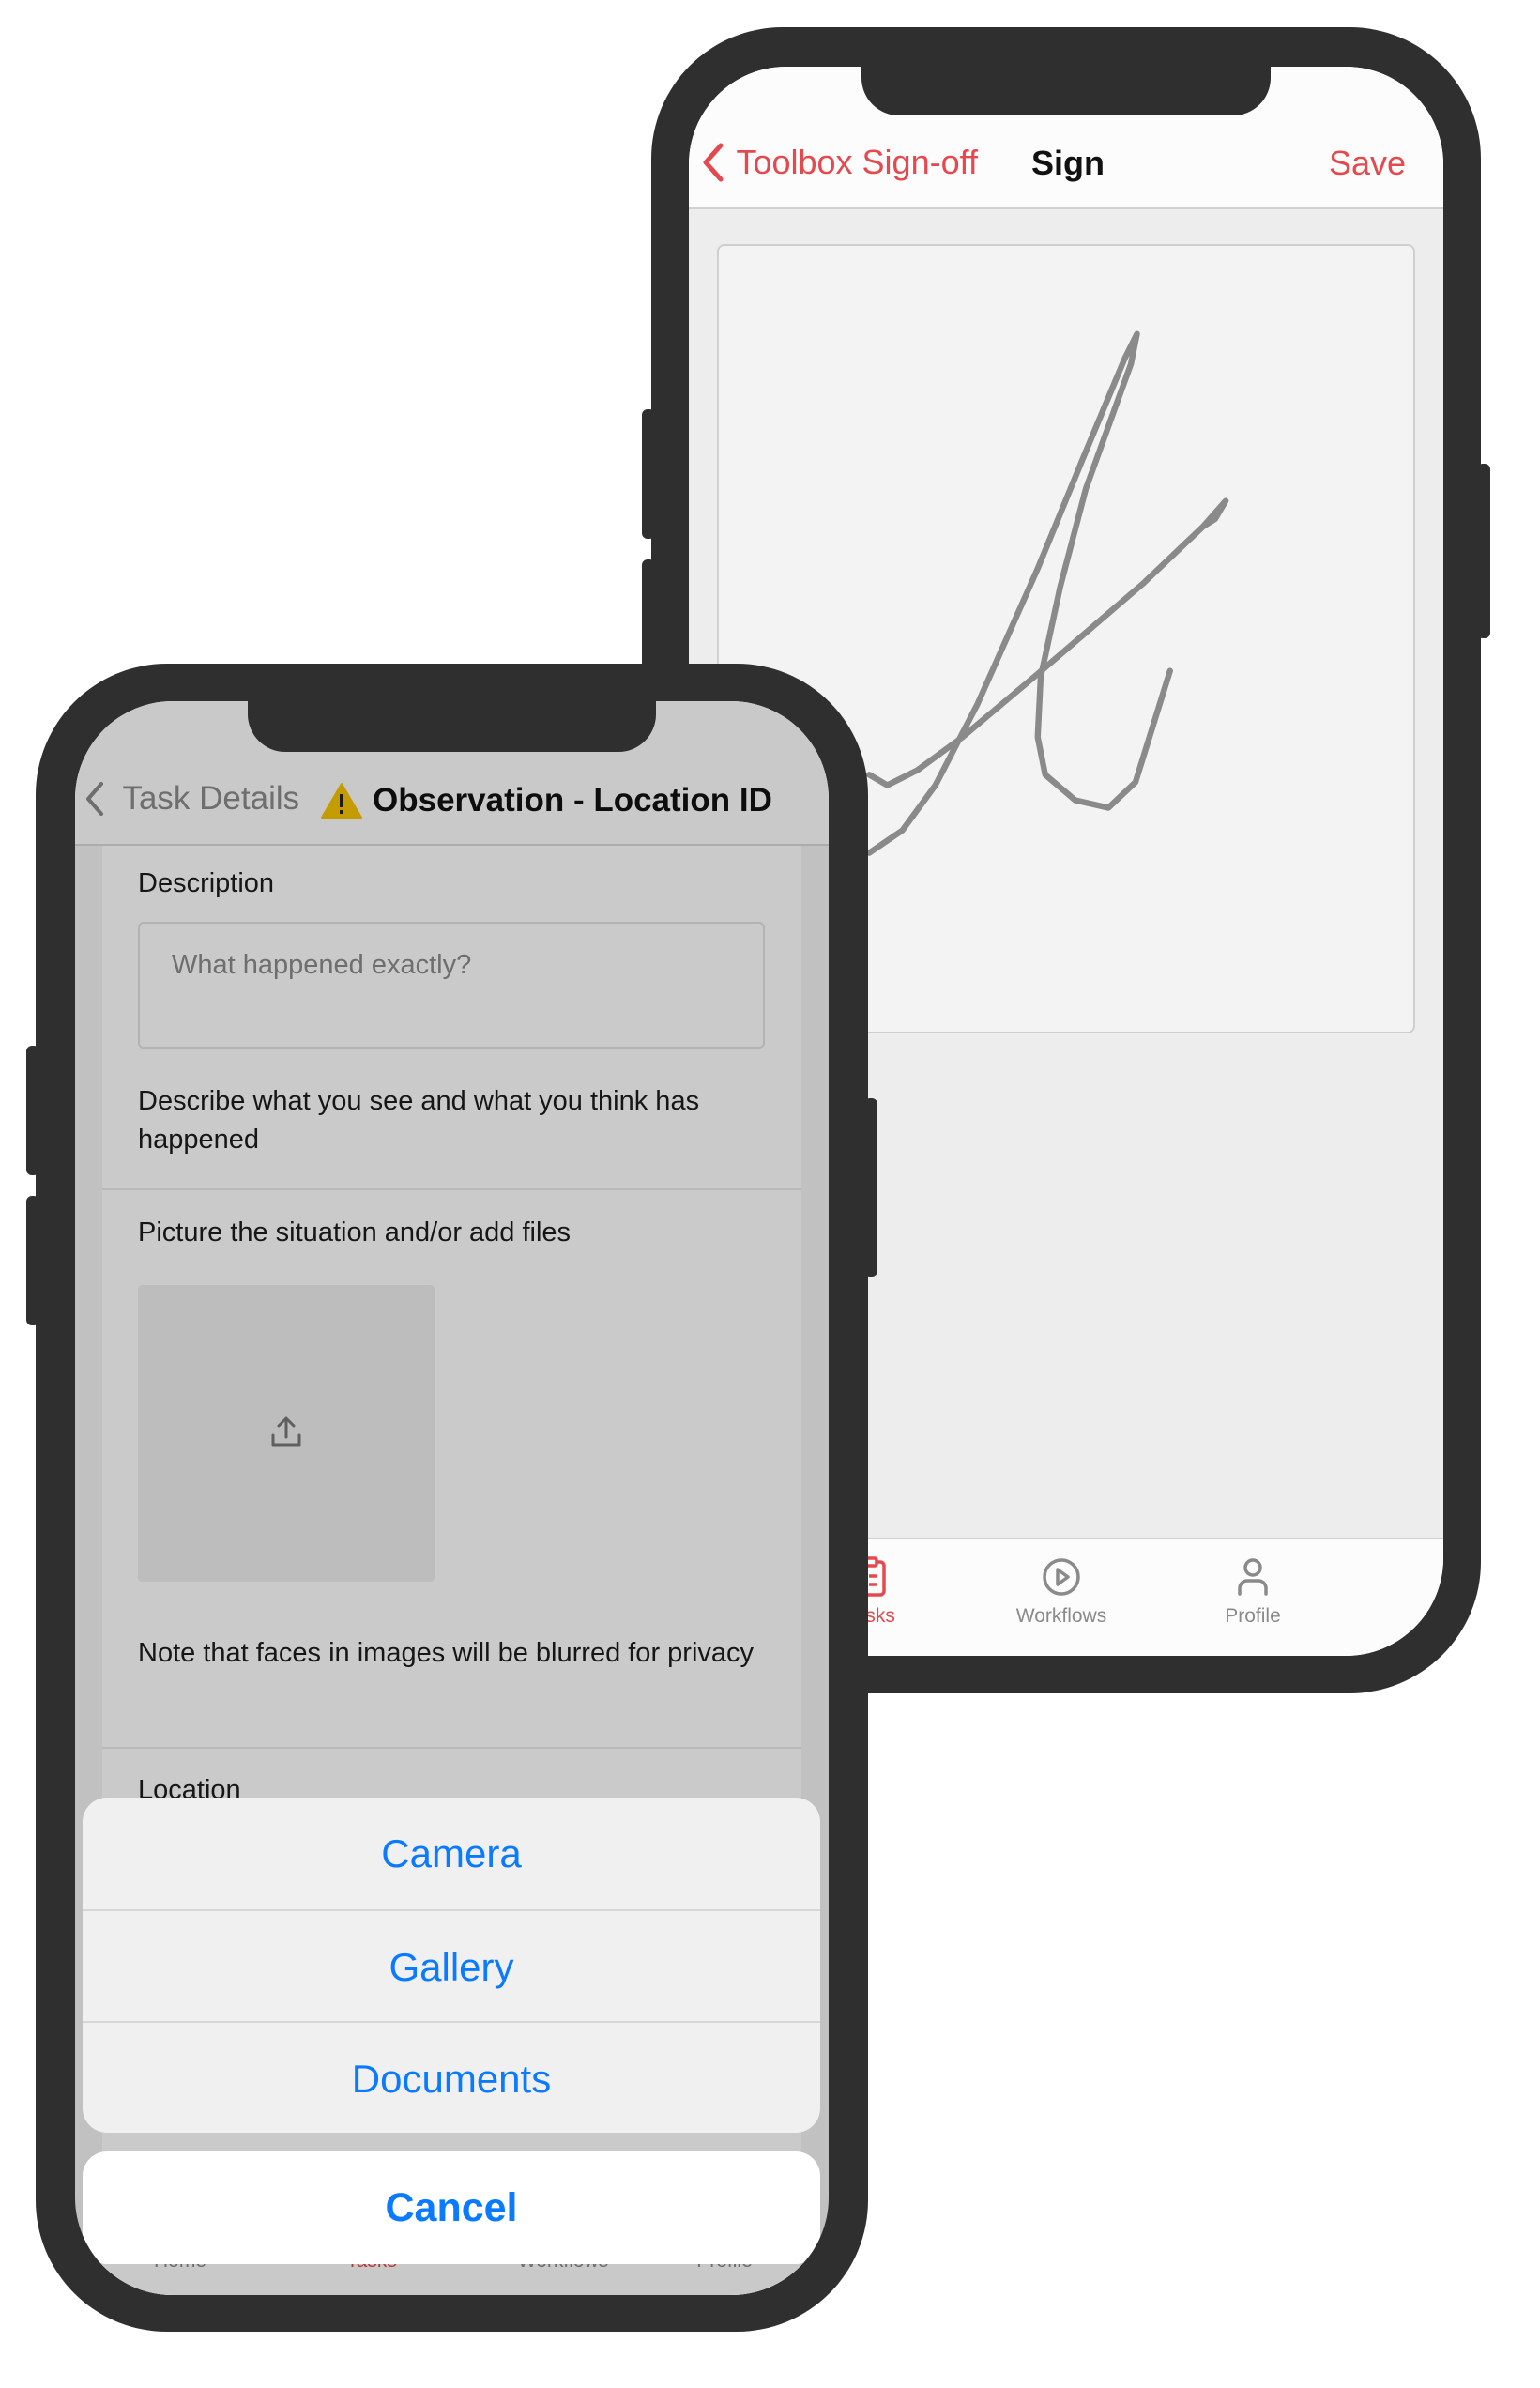 Image resolution: width=1540 pixels, height=2388 pixels. Describe the element at coordinates (451, 2077) in the screenshot. I see `documents-option: Documents` at that location.